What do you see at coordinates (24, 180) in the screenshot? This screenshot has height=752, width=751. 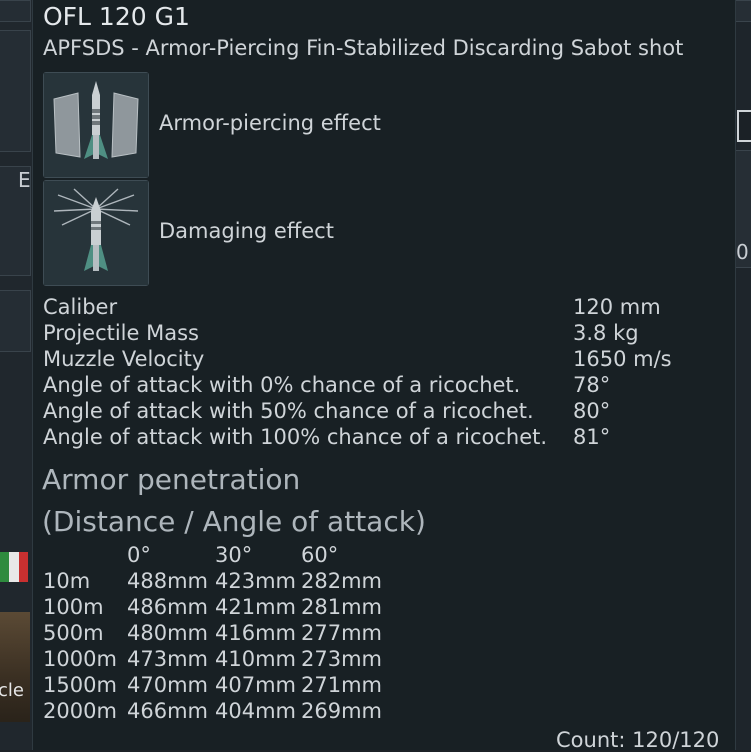 I see `side-partial-letter: E` at bounding box center [24, 180].